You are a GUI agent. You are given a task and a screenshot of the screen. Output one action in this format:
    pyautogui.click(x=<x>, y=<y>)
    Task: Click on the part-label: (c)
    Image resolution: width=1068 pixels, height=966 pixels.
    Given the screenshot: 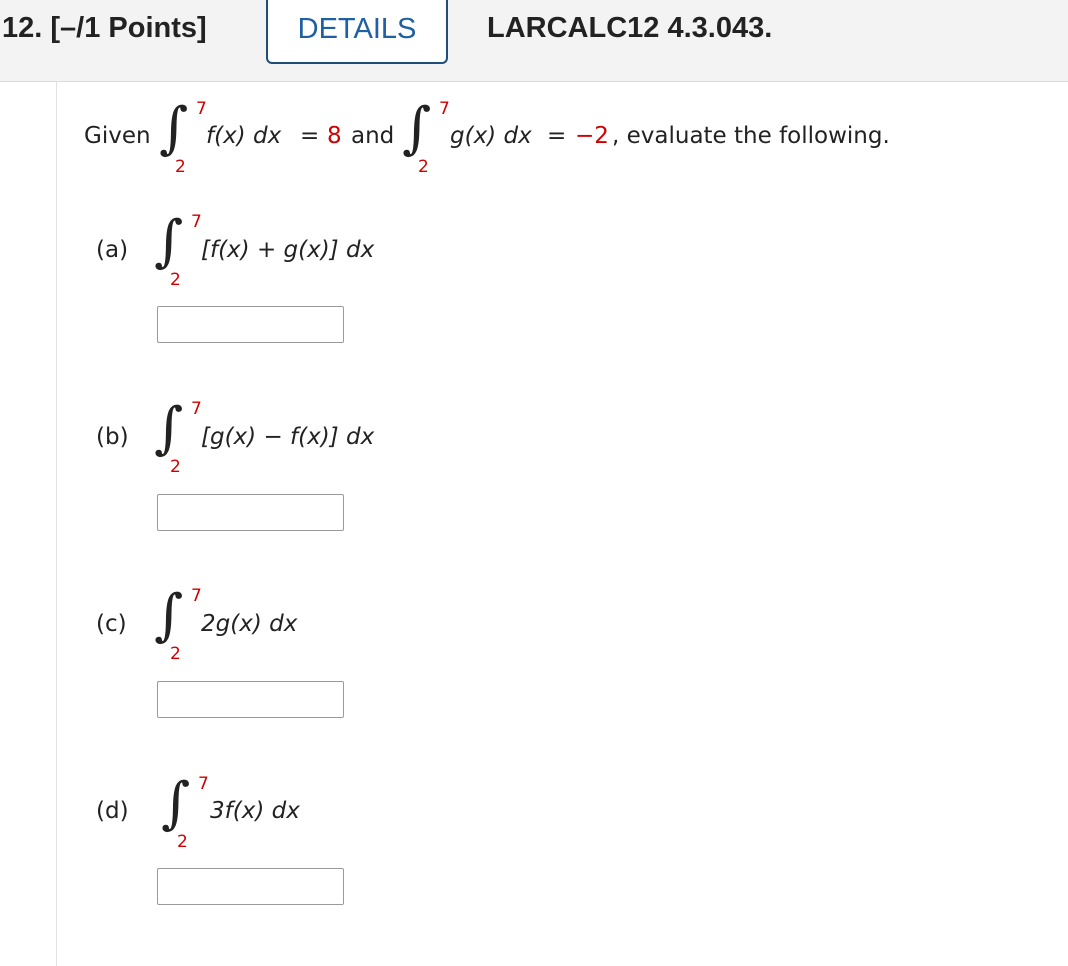 What is the action you would take?
    pyautogui.click(x=111, y=624)
    